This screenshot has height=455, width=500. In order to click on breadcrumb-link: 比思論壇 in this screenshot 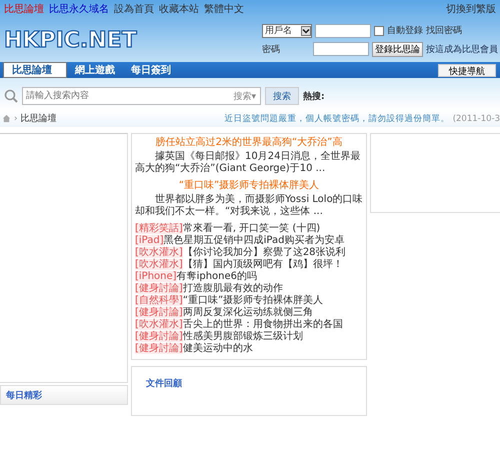, I will do `click(38, 118)`.